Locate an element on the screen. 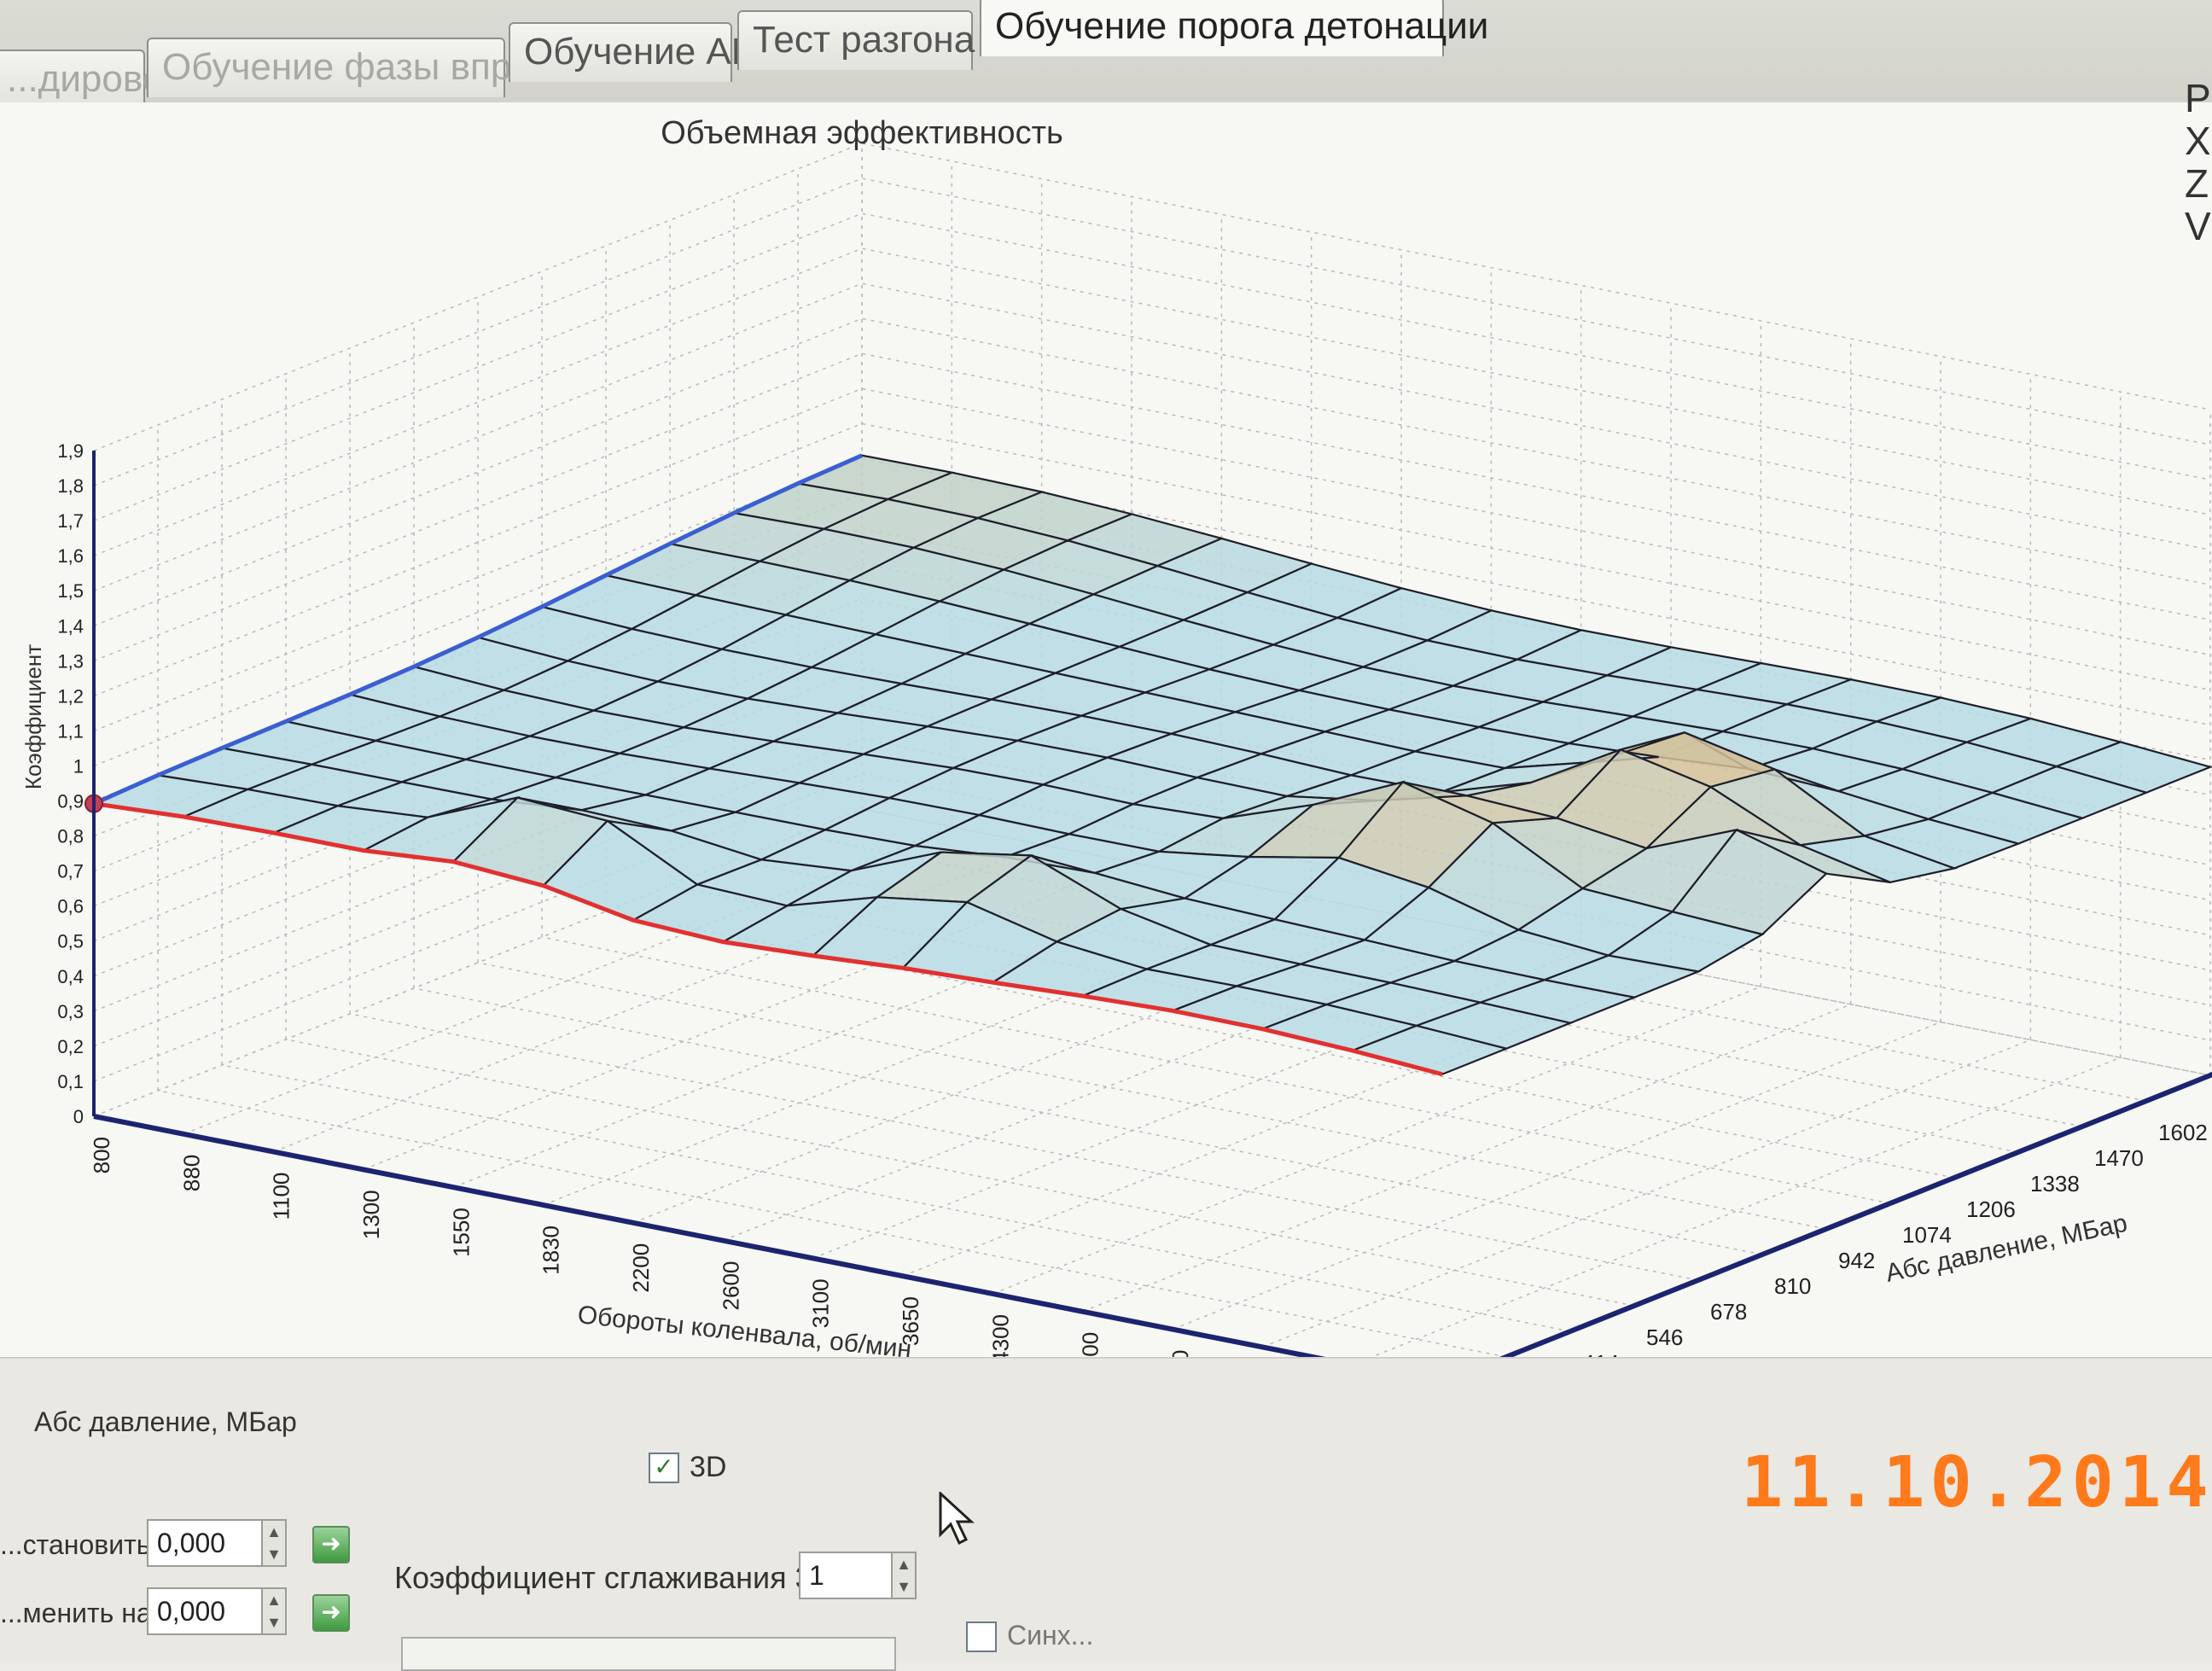  right-edge-letters: Р X Z V is located at coordinates (2198, 162).